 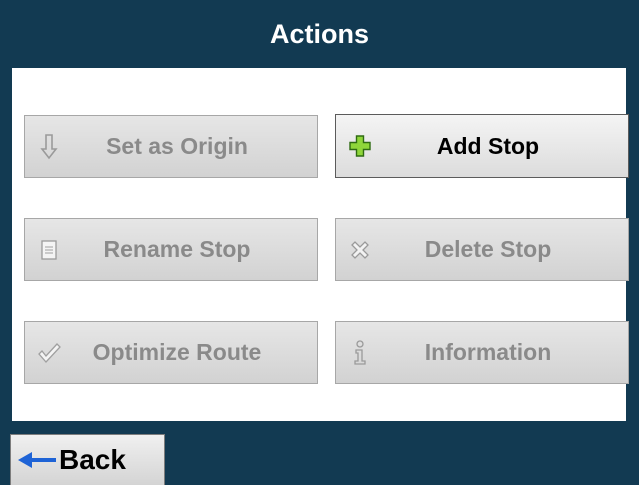 I want to click on delete-stop-label: Delete Stop, so click(x=488, y=249).